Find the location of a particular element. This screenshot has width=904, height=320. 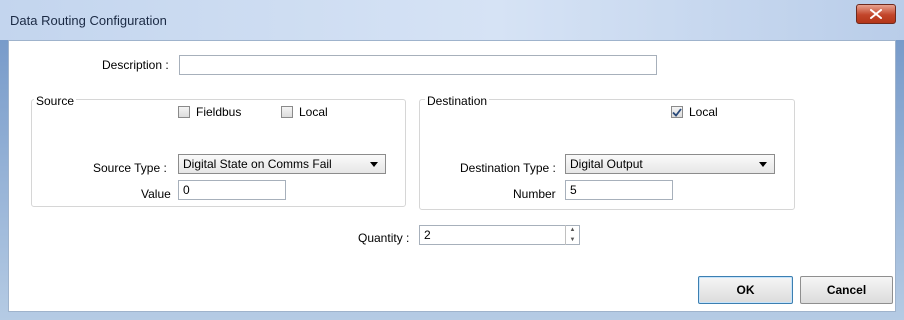

destination-group-title: Destination is located at coordinates (457, 101).